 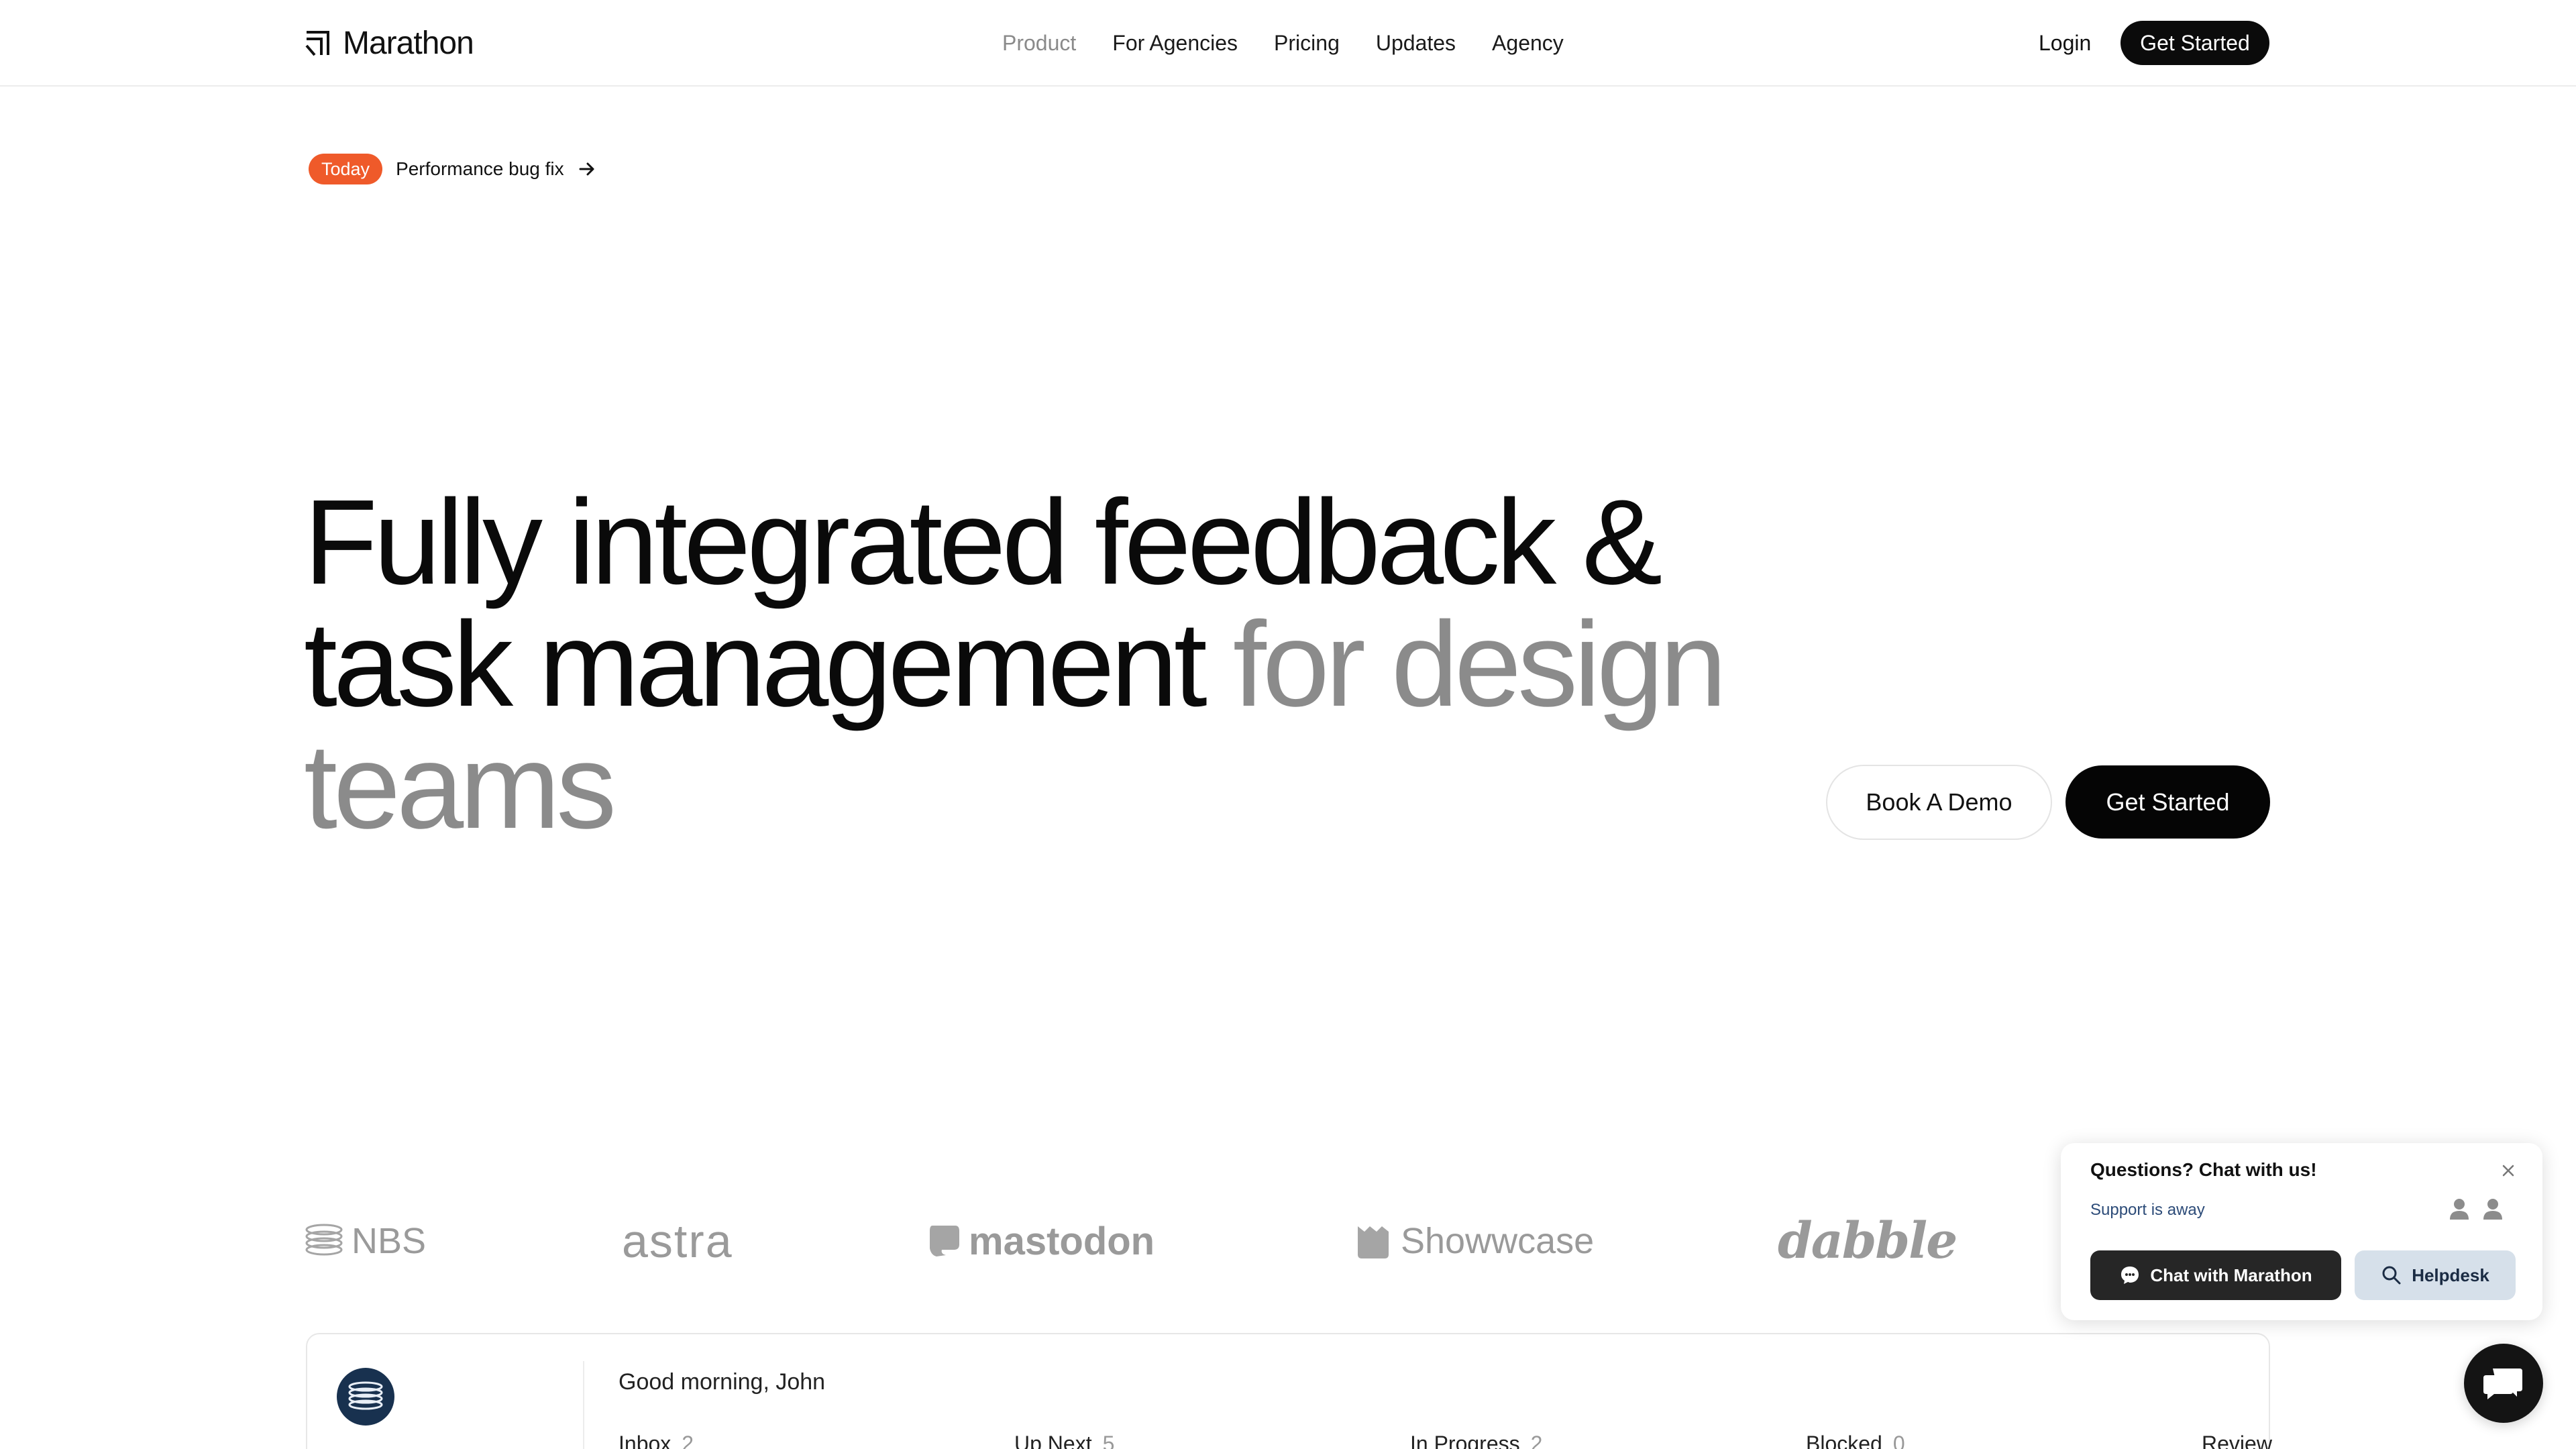 I want to click on hero-line-3: teams, so click(x=460, y=786).